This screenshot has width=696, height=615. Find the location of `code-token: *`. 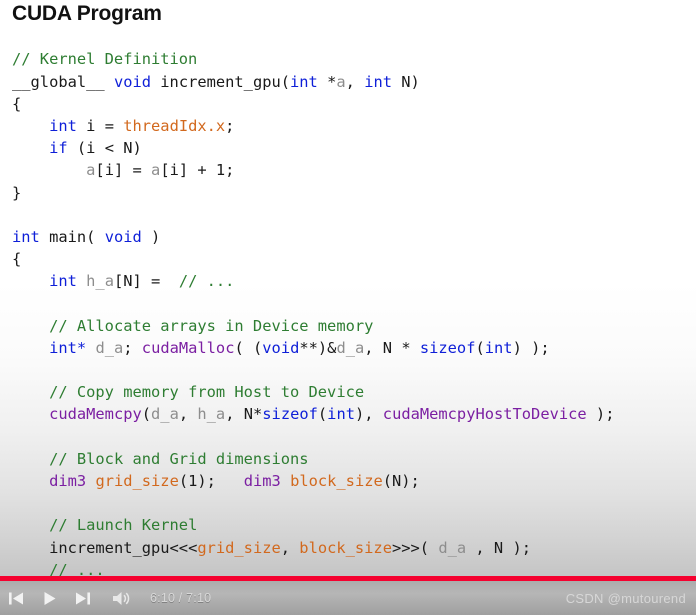

code-token: * is located at coordinates (332, 81).